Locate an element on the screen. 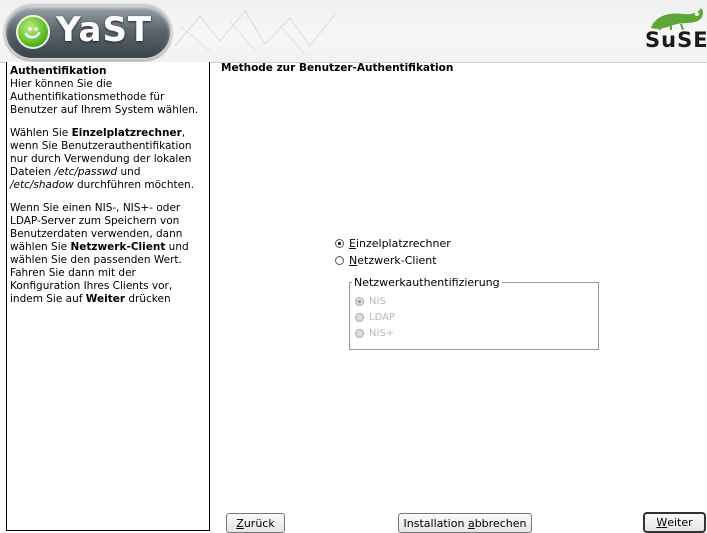  radio-indicator-selected is located at coordinates (339, 243).